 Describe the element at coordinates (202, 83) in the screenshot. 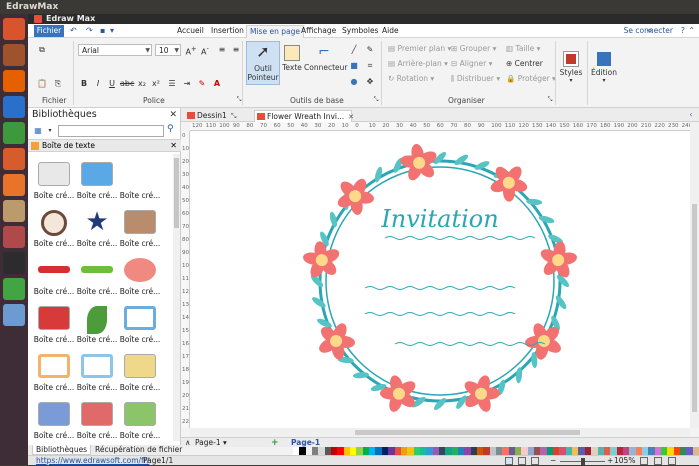

I see `highlight-icon: ✎` at that location.